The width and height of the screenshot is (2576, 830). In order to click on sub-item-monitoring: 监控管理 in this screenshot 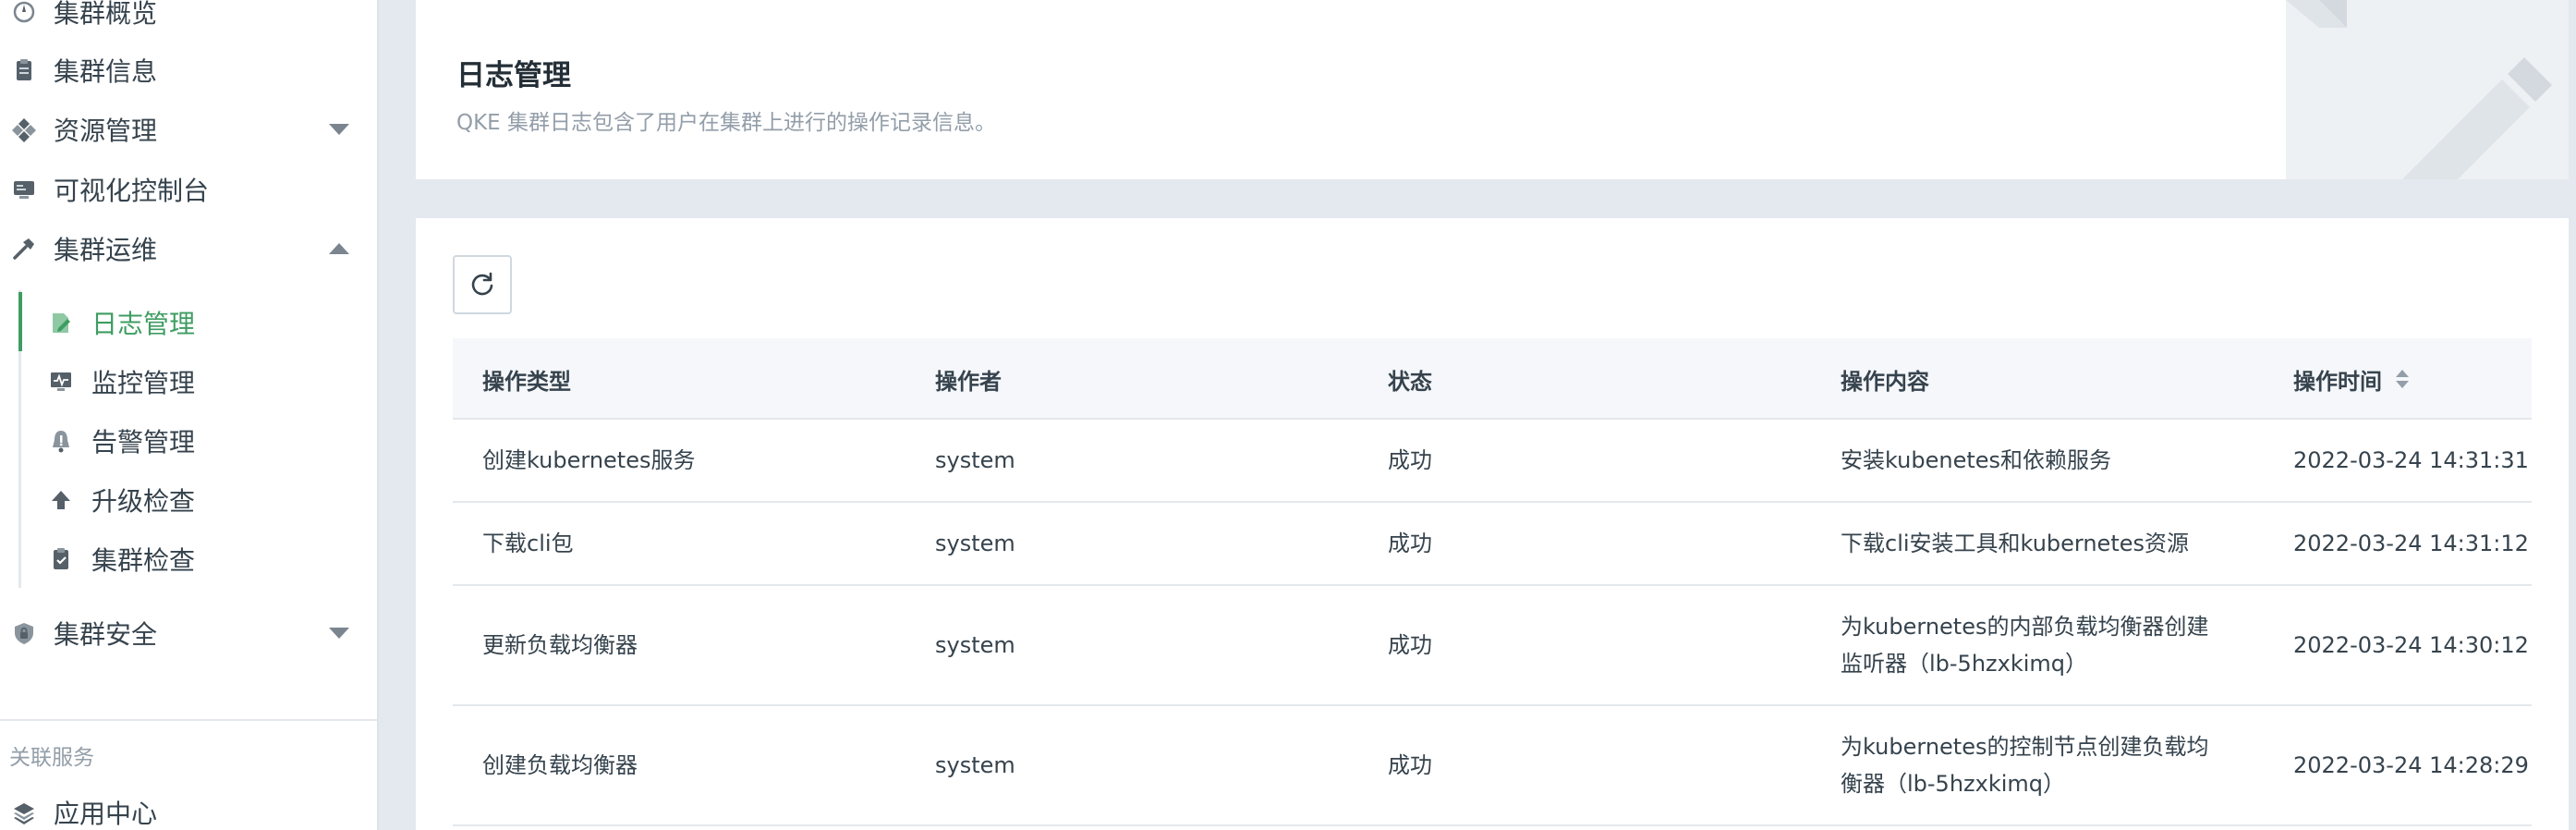, I will do `click(185, 382)`.